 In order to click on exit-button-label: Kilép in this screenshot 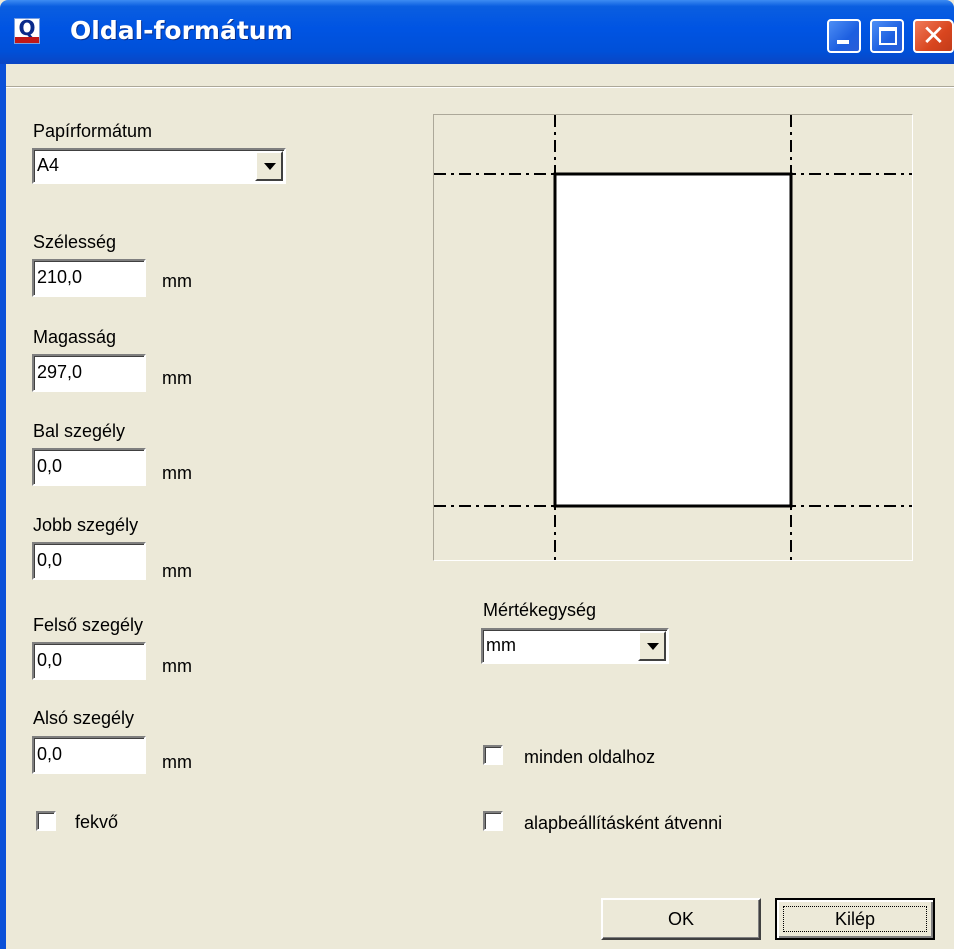, I will do `click(855, 919)`.